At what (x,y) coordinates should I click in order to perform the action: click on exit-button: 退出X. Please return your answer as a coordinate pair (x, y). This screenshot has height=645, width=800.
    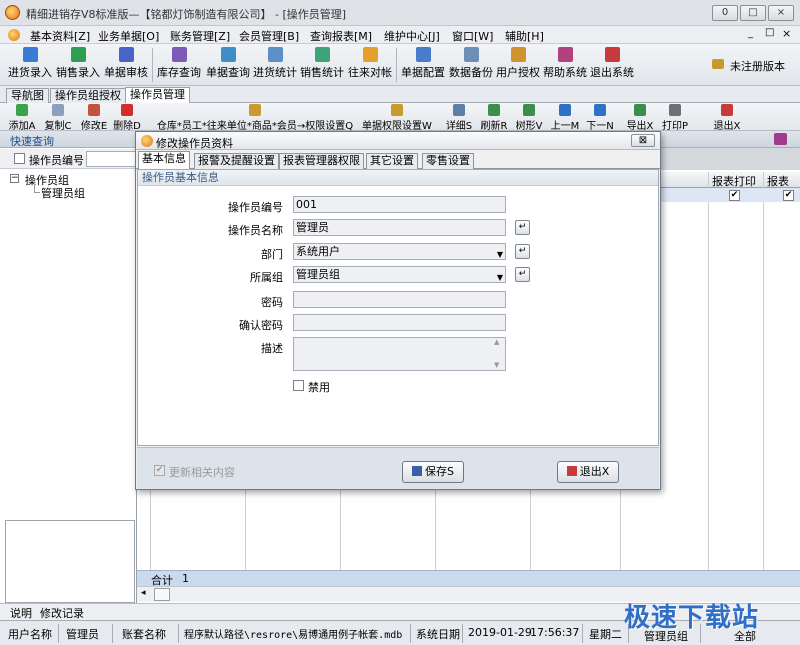
    Looking at the image, I should click on (727, 118).